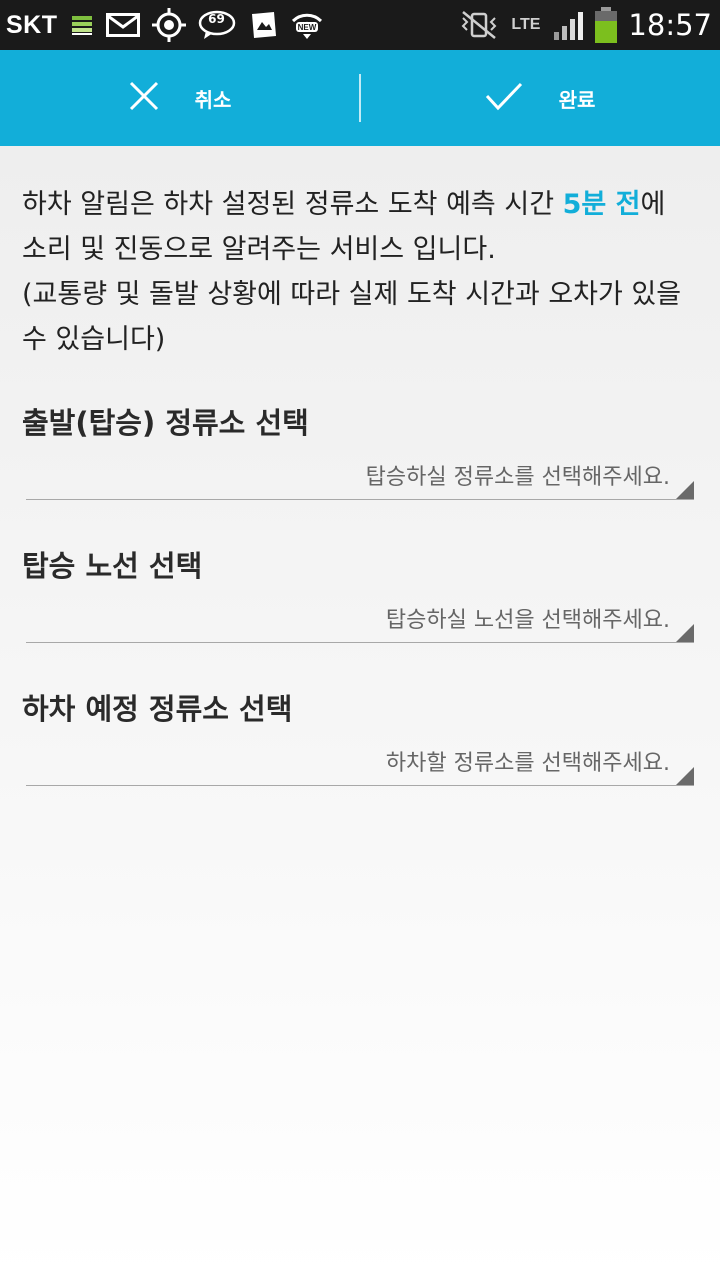 Image resolution: width=720 pixels, height=1280 pixels. Describe the element at coordinates (577, 99) in the screenshot. I see `done-label: 완료` at that location.